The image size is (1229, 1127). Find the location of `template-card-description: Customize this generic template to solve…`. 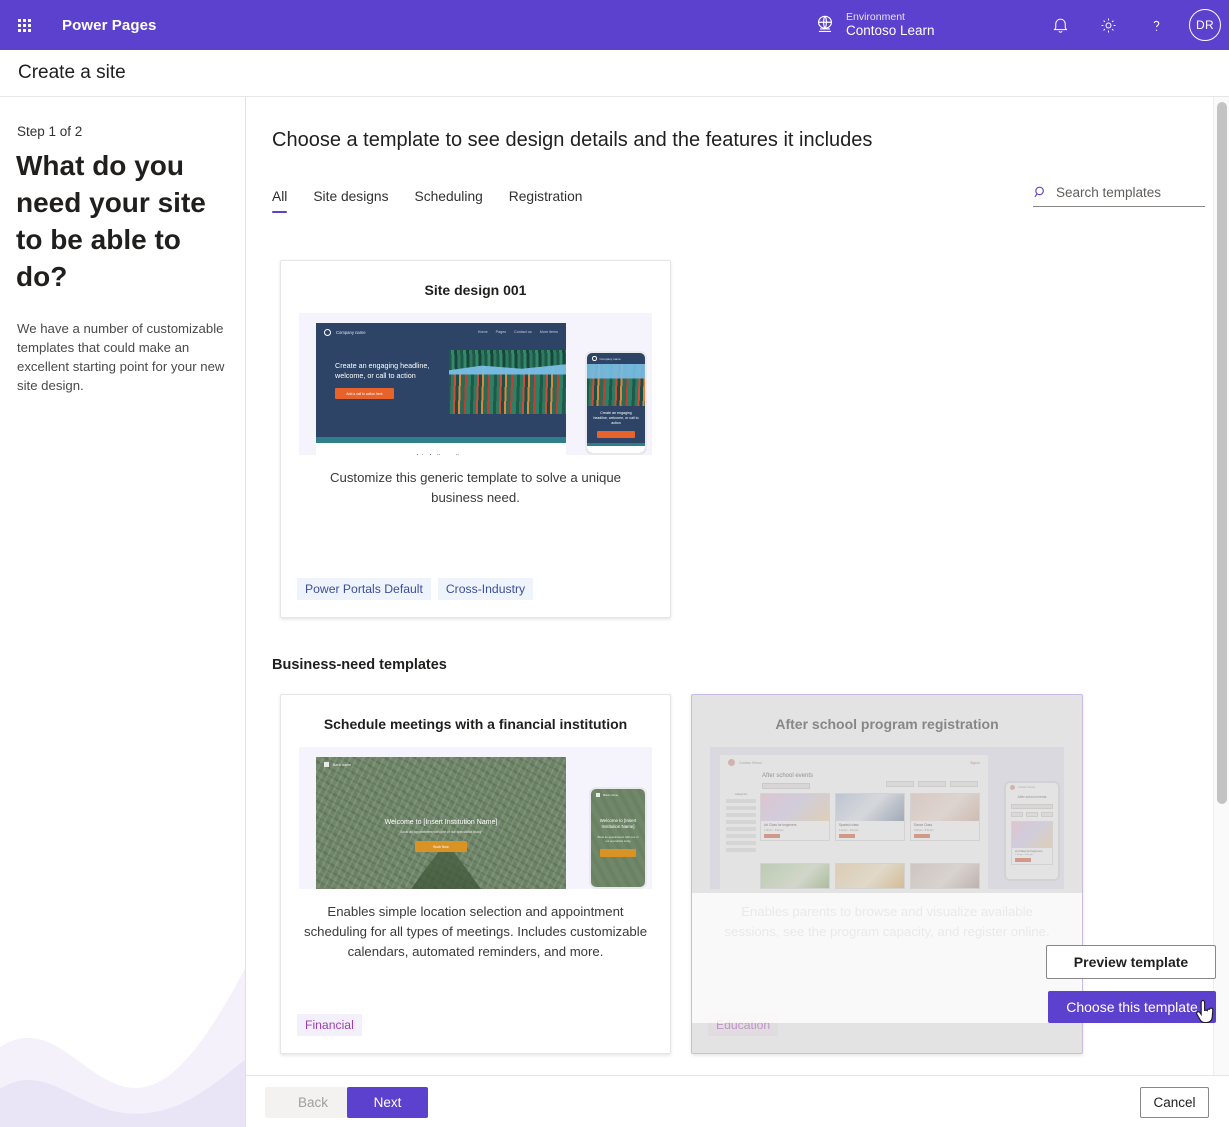

template-card-description: Customize this generic template to solve… is located at coordinates (475, 487).